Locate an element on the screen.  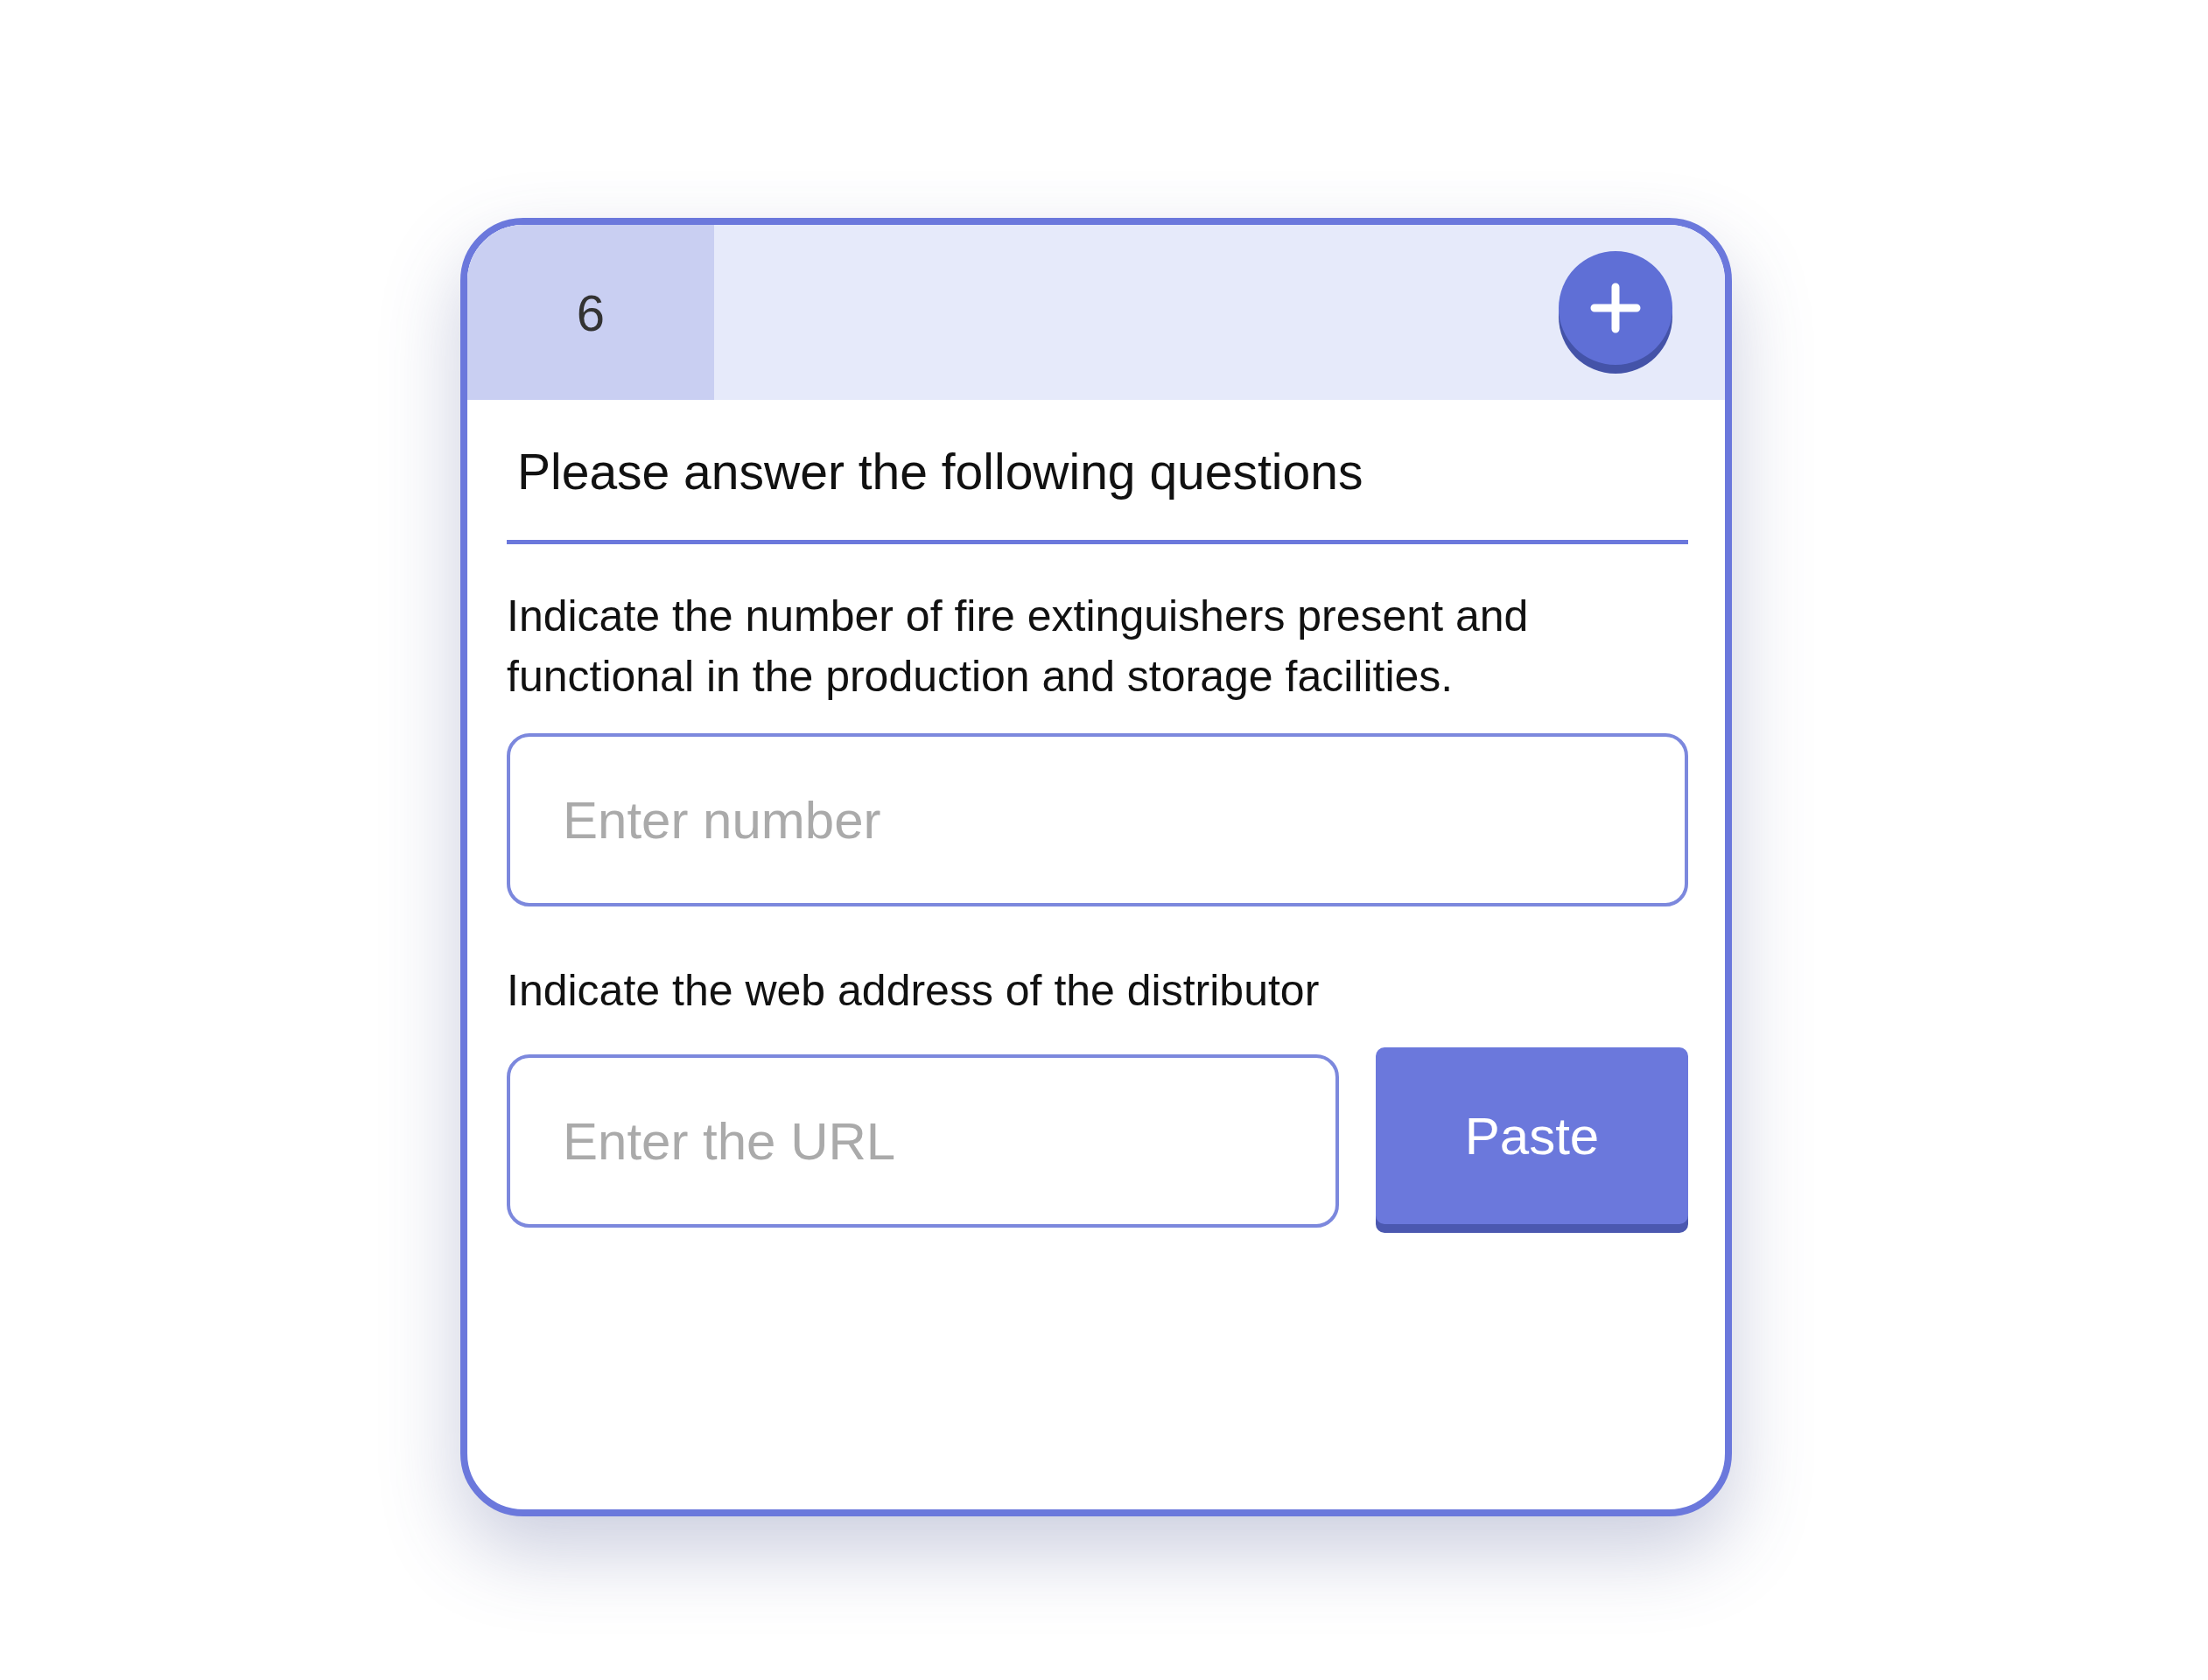
question-text: Indicate the number of fire extinguishers present and functional in the production and storage facilities. is located at coordinates (1018, 647).